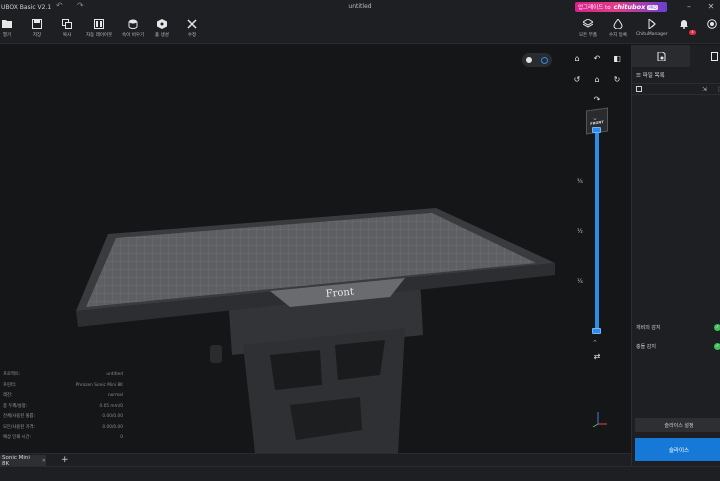 The image size is (720, 481). I want to click on chitumanager-button: ChituManager, so click(652, 27).